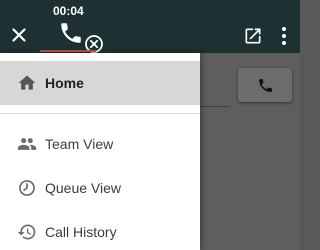  I want to click on active-call-indicator, so click(68, 51).